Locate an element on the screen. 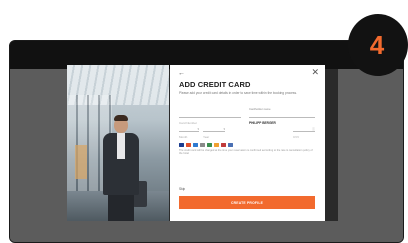 This screenshot has height=243, width=408. overlay-right is located at coordinates (370, 155).